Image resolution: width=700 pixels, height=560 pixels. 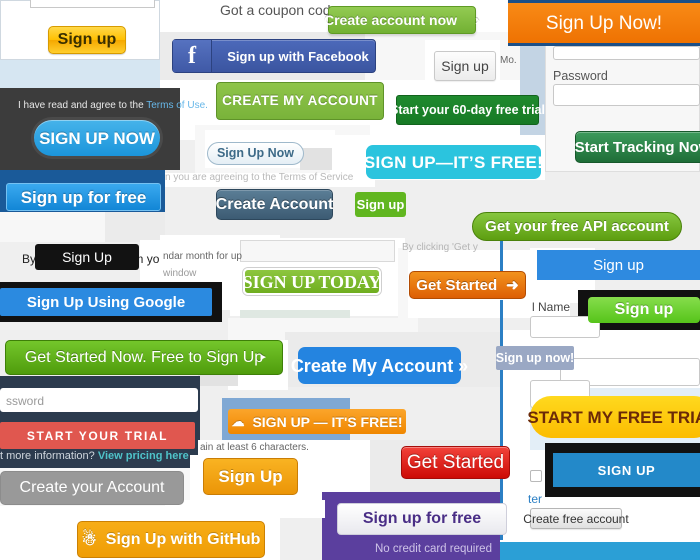 What do you see at coordinates (637, 147) in the screenshot?
I see `start-tracking-now-button: Start Tracking Now` at bounding box center [637, 147].